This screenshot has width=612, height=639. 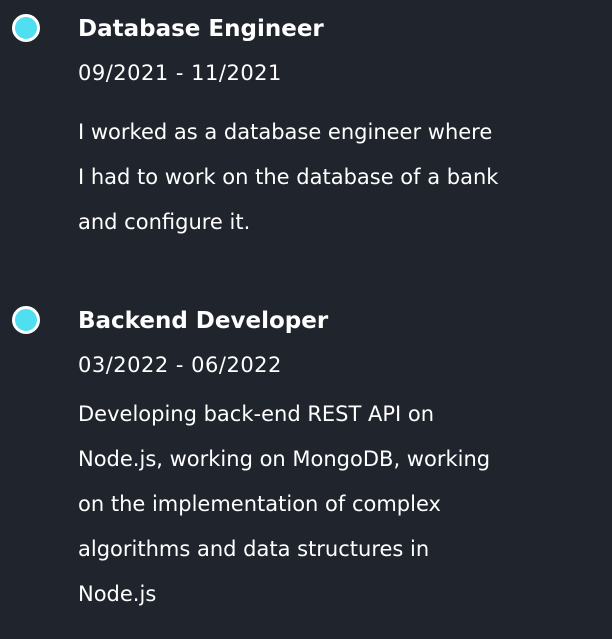 I want to click on entry-date: 09/2021 - 11/2021, so click(x=180, y=73).